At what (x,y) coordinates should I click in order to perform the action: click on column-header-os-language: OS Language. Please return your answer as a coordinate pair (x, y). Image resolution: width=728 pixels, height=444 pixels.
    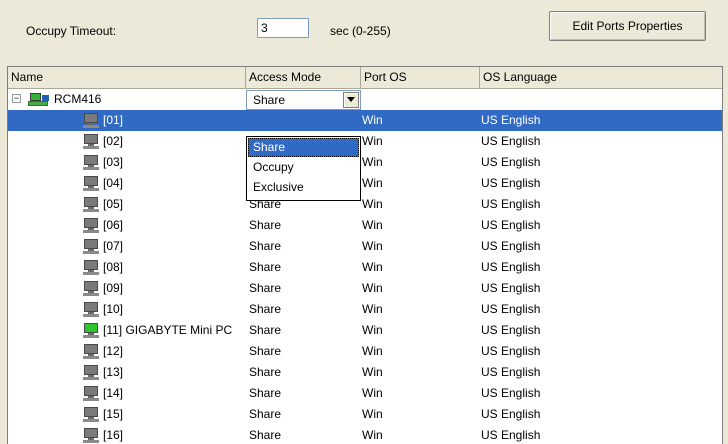
    Looking at the image, I should click on (601, 77).